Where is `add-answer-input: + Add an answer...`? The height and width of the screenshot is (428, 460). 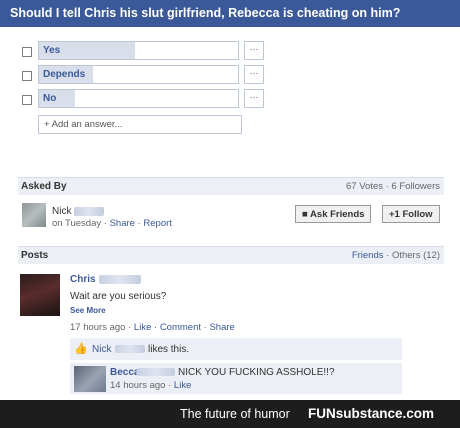
add-answer-input: + Add an answer... is located at coordinates (140, 124).